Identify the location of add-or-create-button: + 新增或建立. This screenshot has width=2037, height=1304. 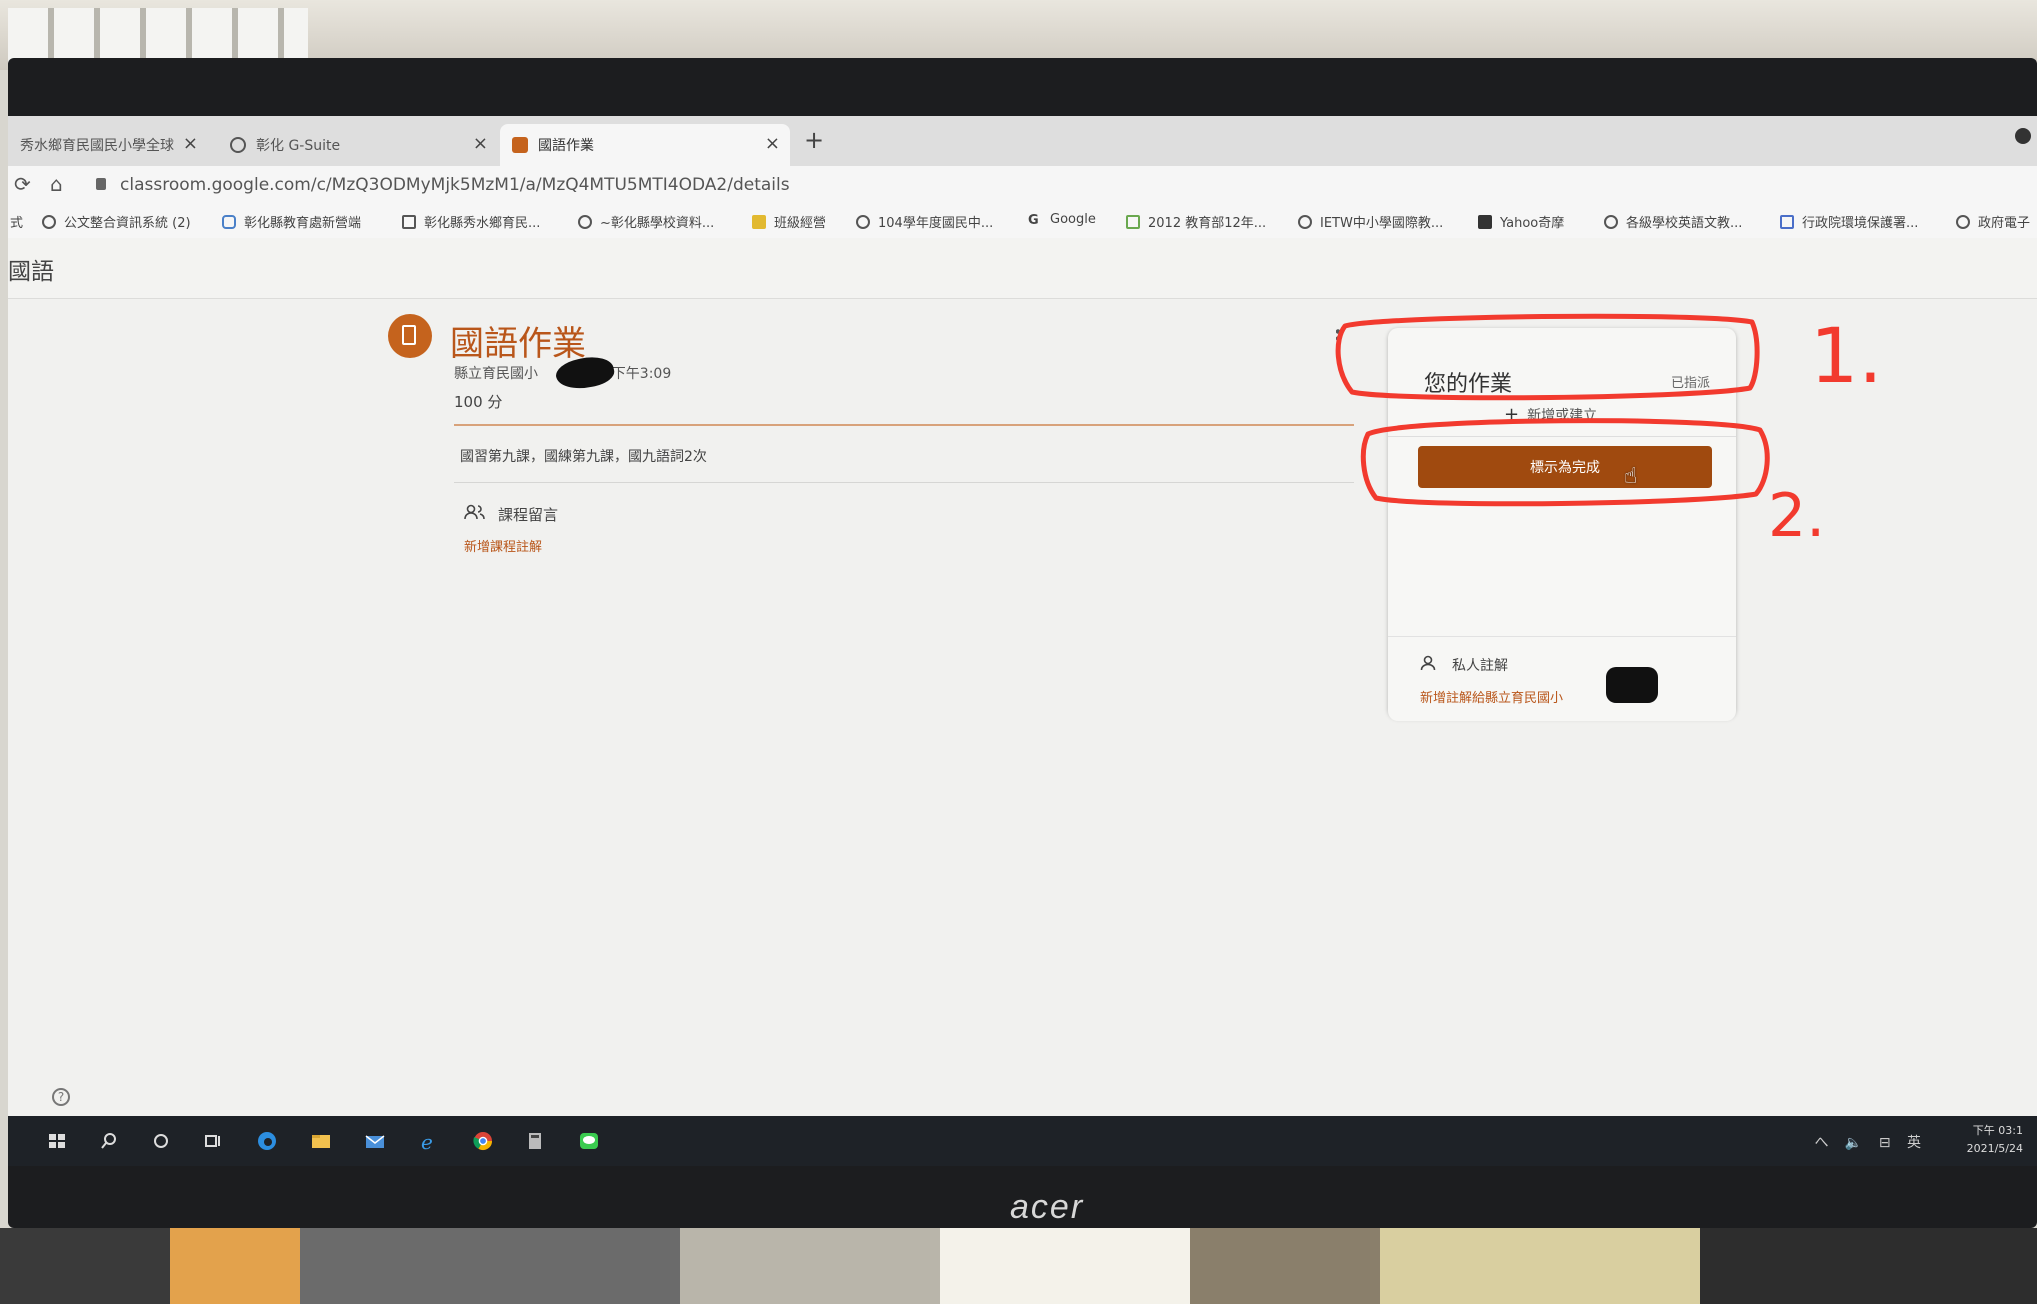
(1550, 414).